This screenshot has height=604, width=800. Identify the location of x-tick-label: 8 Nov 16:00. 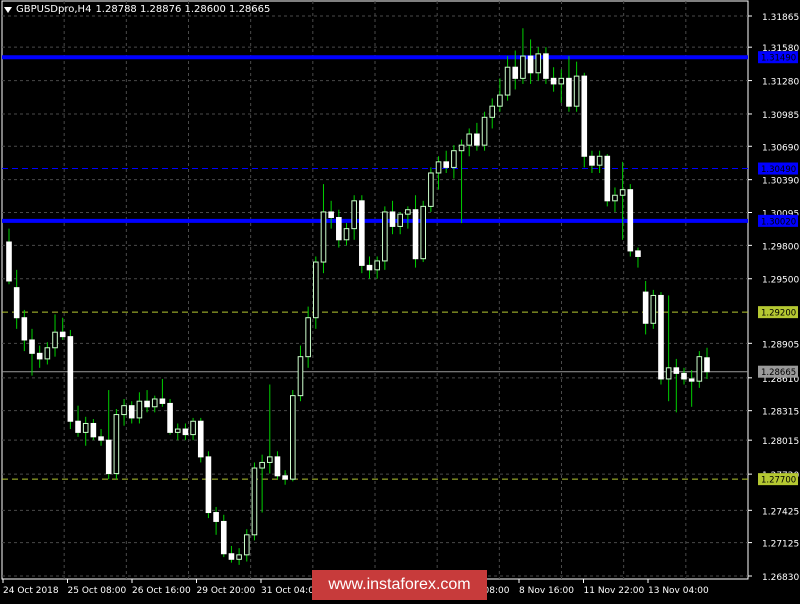
(546, 591).